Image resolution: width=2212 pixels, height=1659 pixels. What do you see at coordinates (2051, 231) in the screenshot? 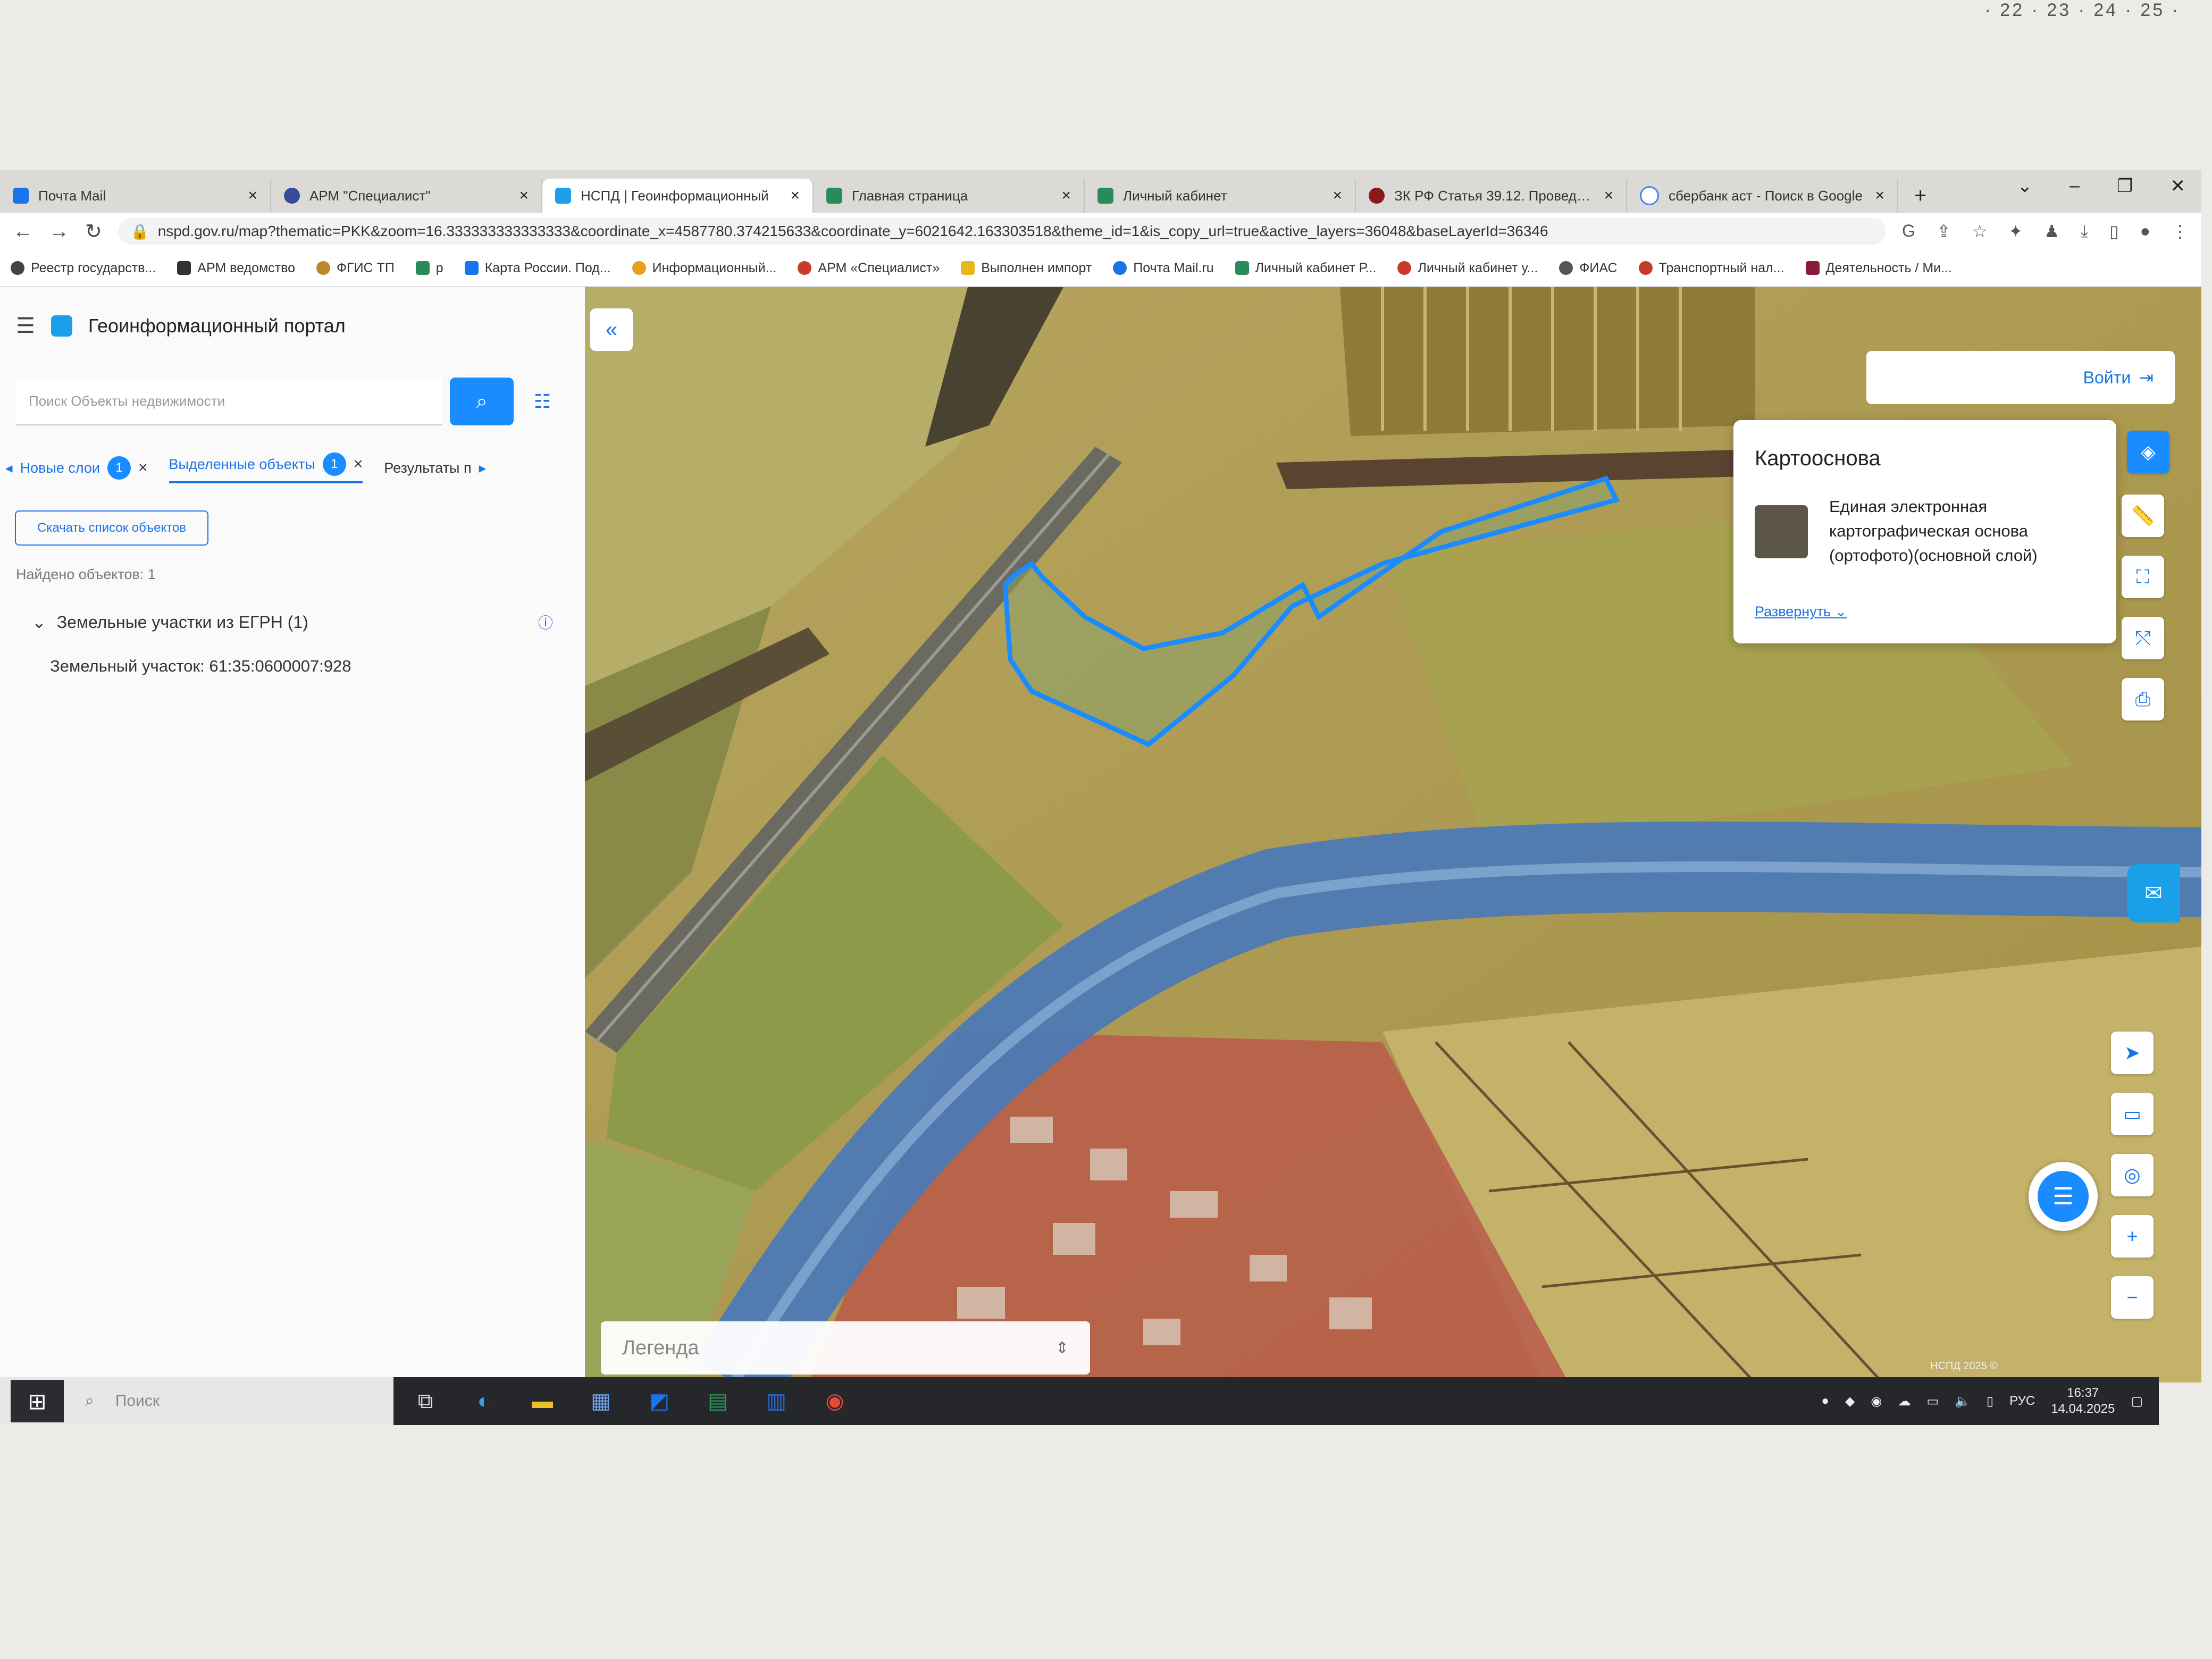
I see `profile-extension-icon: ♟` at bounding box center [2051, 231].